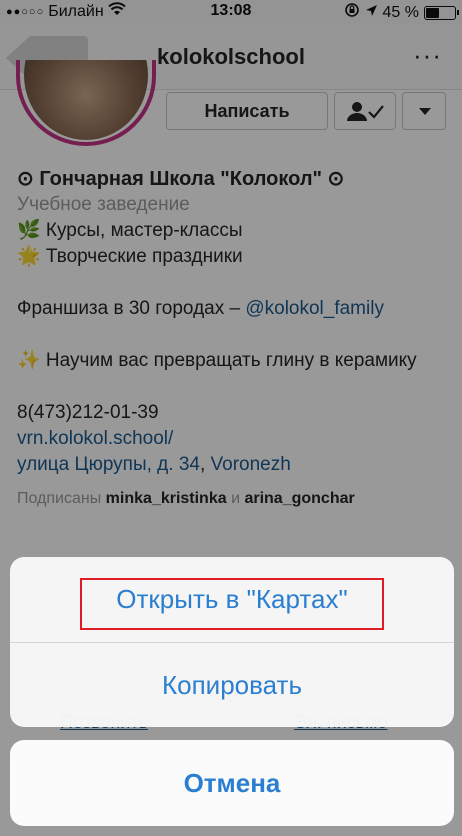 The height and width of the screenshot is (836, 462). Describe the element at coordinates (232, 604) in the screenshot. I see `highlight-box` at that location.